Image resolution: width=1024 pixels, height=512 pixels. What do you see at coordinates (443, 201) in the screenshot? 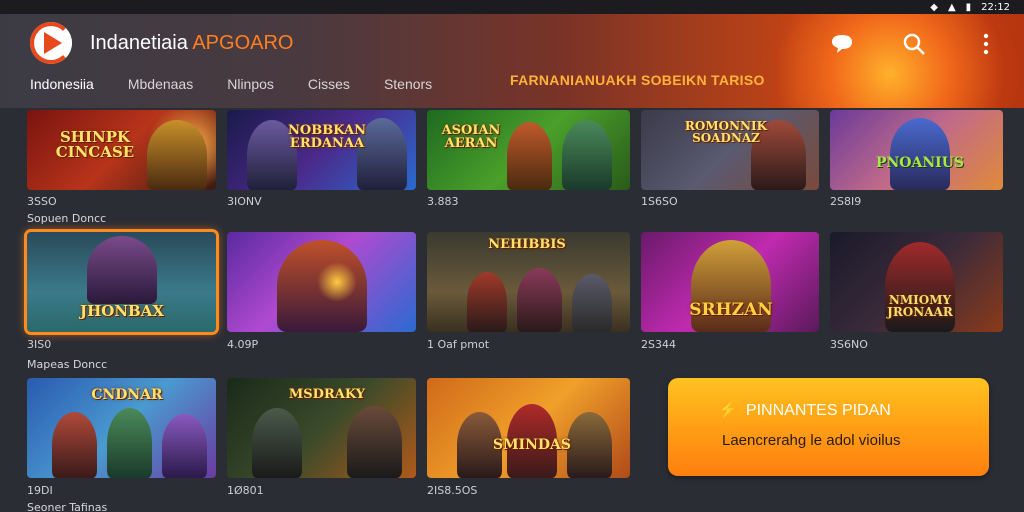
I see `game-meta: 3.883` at bounding box center [443, 201].